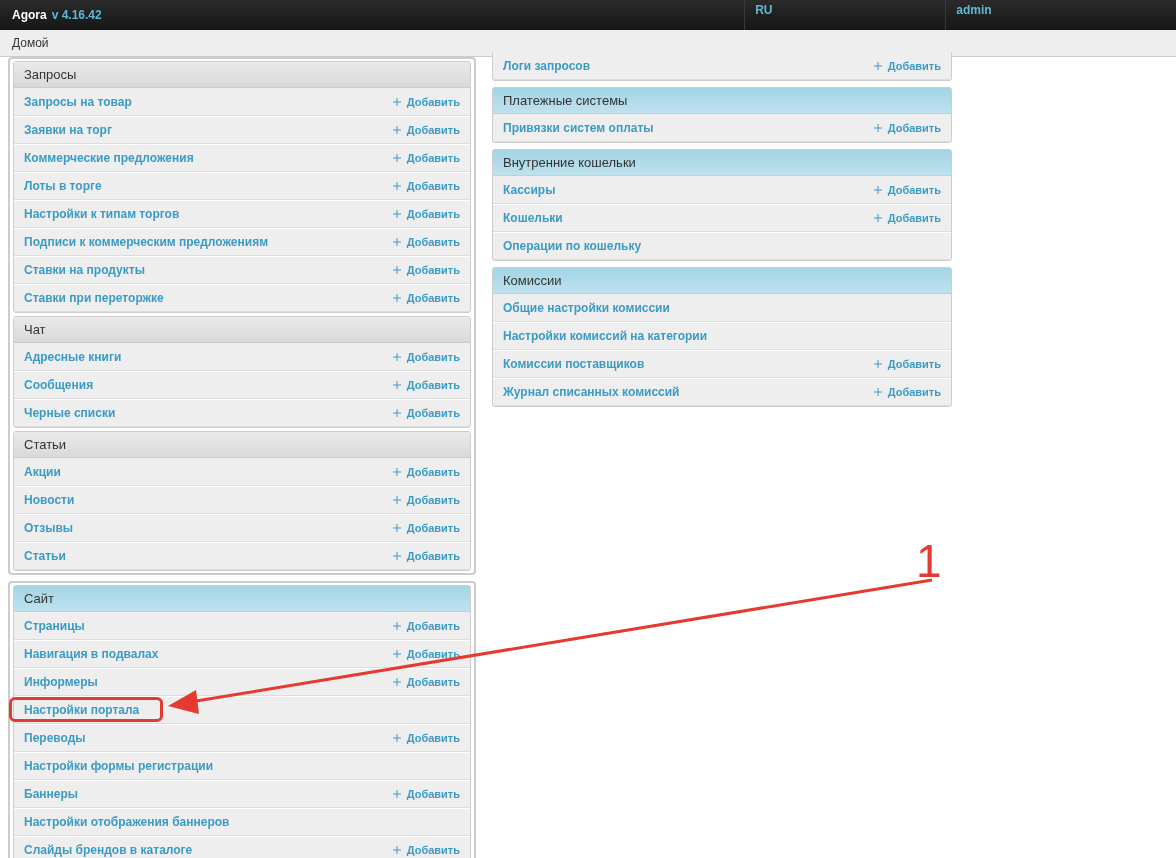  I want to click on model-link: Настройки отображения баннеров, so click(127, 822).